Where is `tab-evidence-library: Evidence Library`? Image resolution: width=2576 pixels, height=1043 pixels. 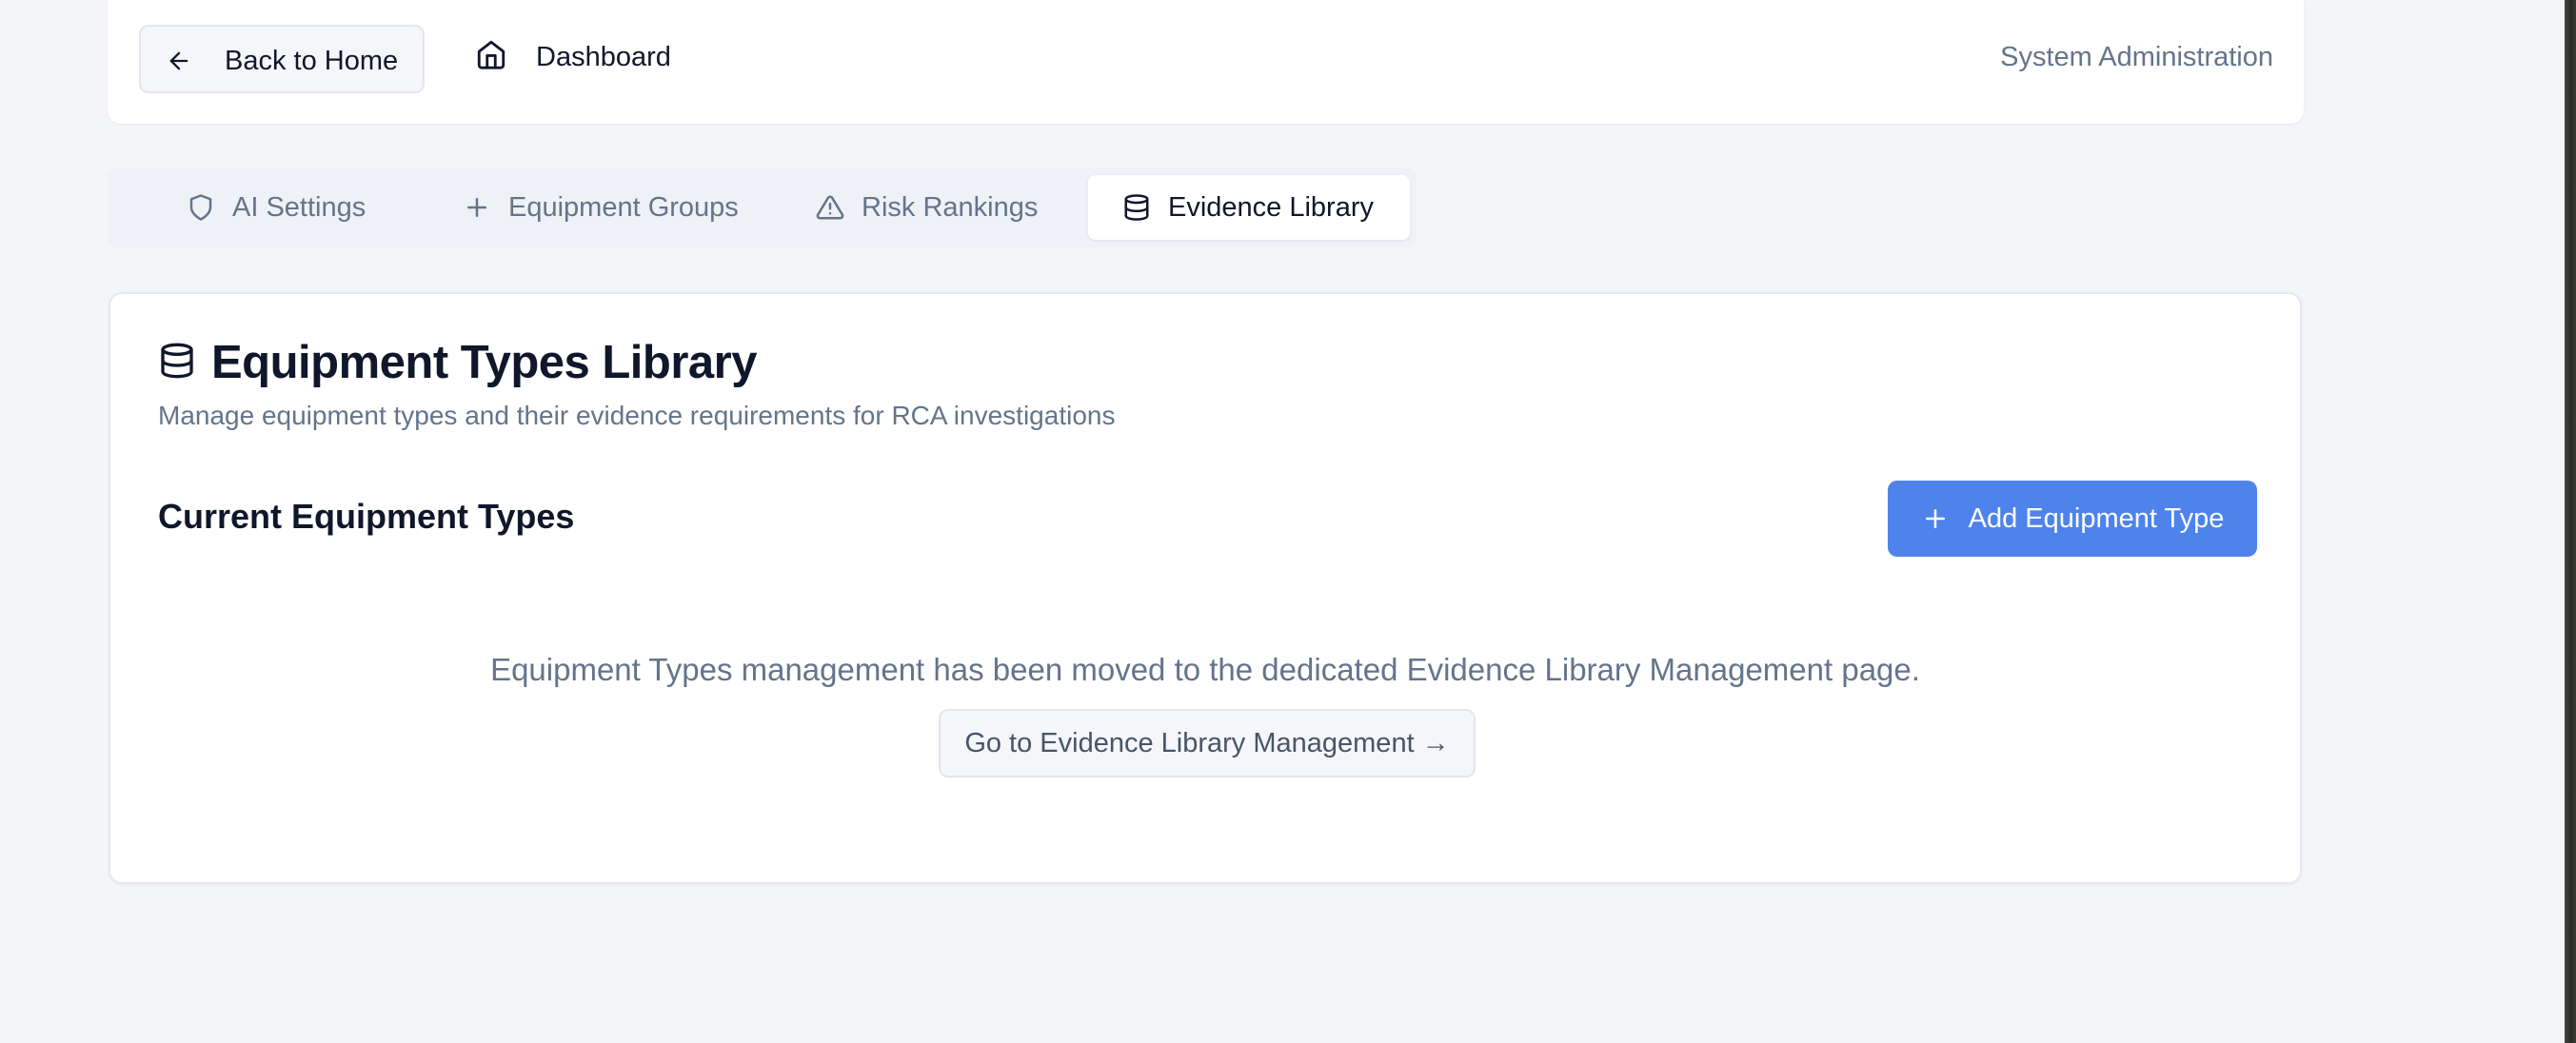 tab-evidence-library: Evidence Library is located at coordinates (1249, 208).